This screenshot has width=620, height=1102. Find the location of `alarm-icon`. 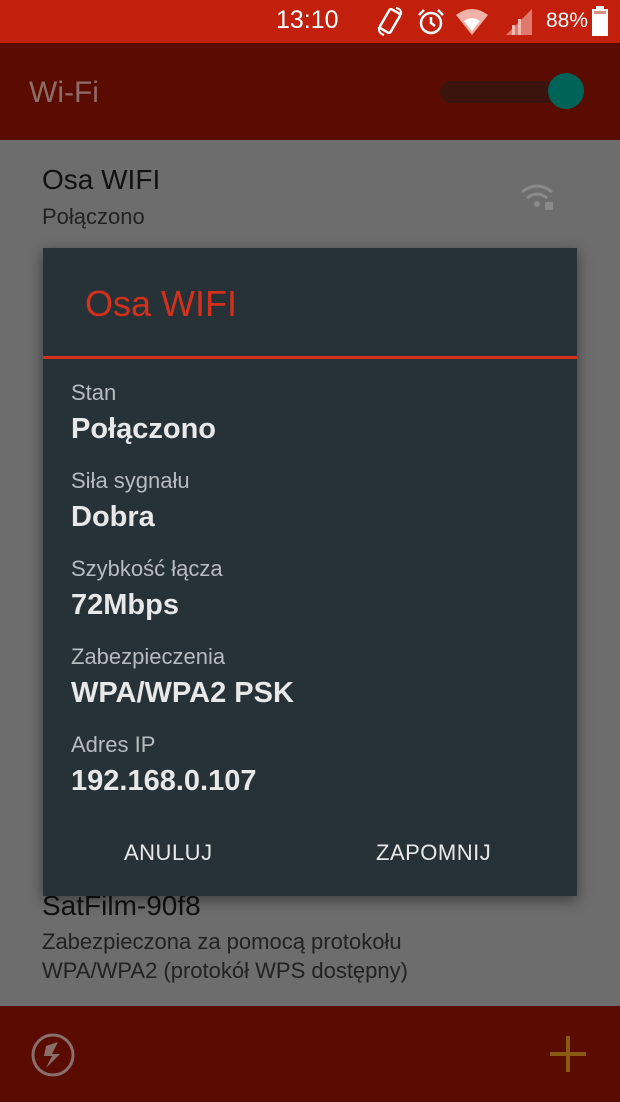

alarm-icon is located at coordinates (431, 24).